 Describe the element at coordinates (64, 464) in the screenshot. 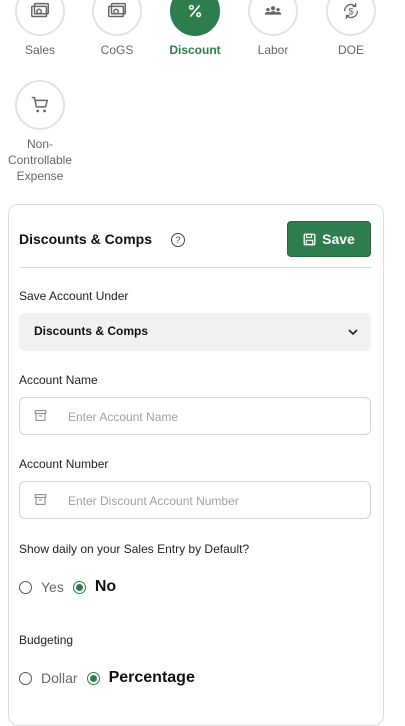

I see `account-number-label: Account Number` at that location.